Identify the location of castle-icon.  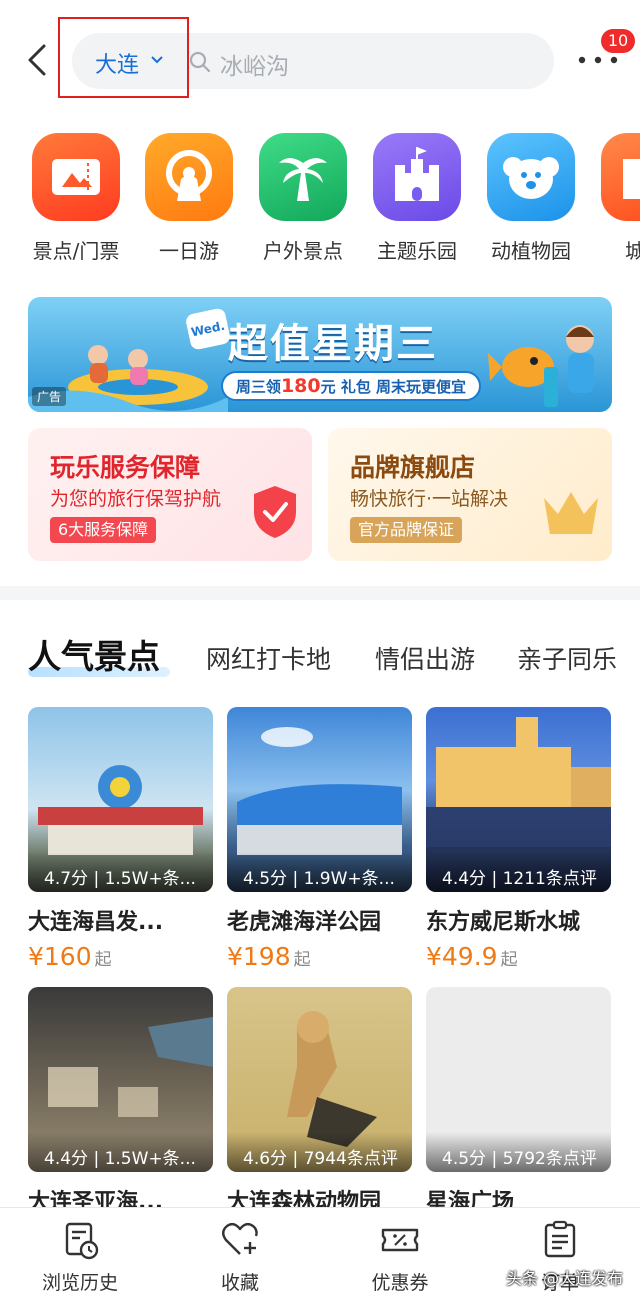
(417, 177).